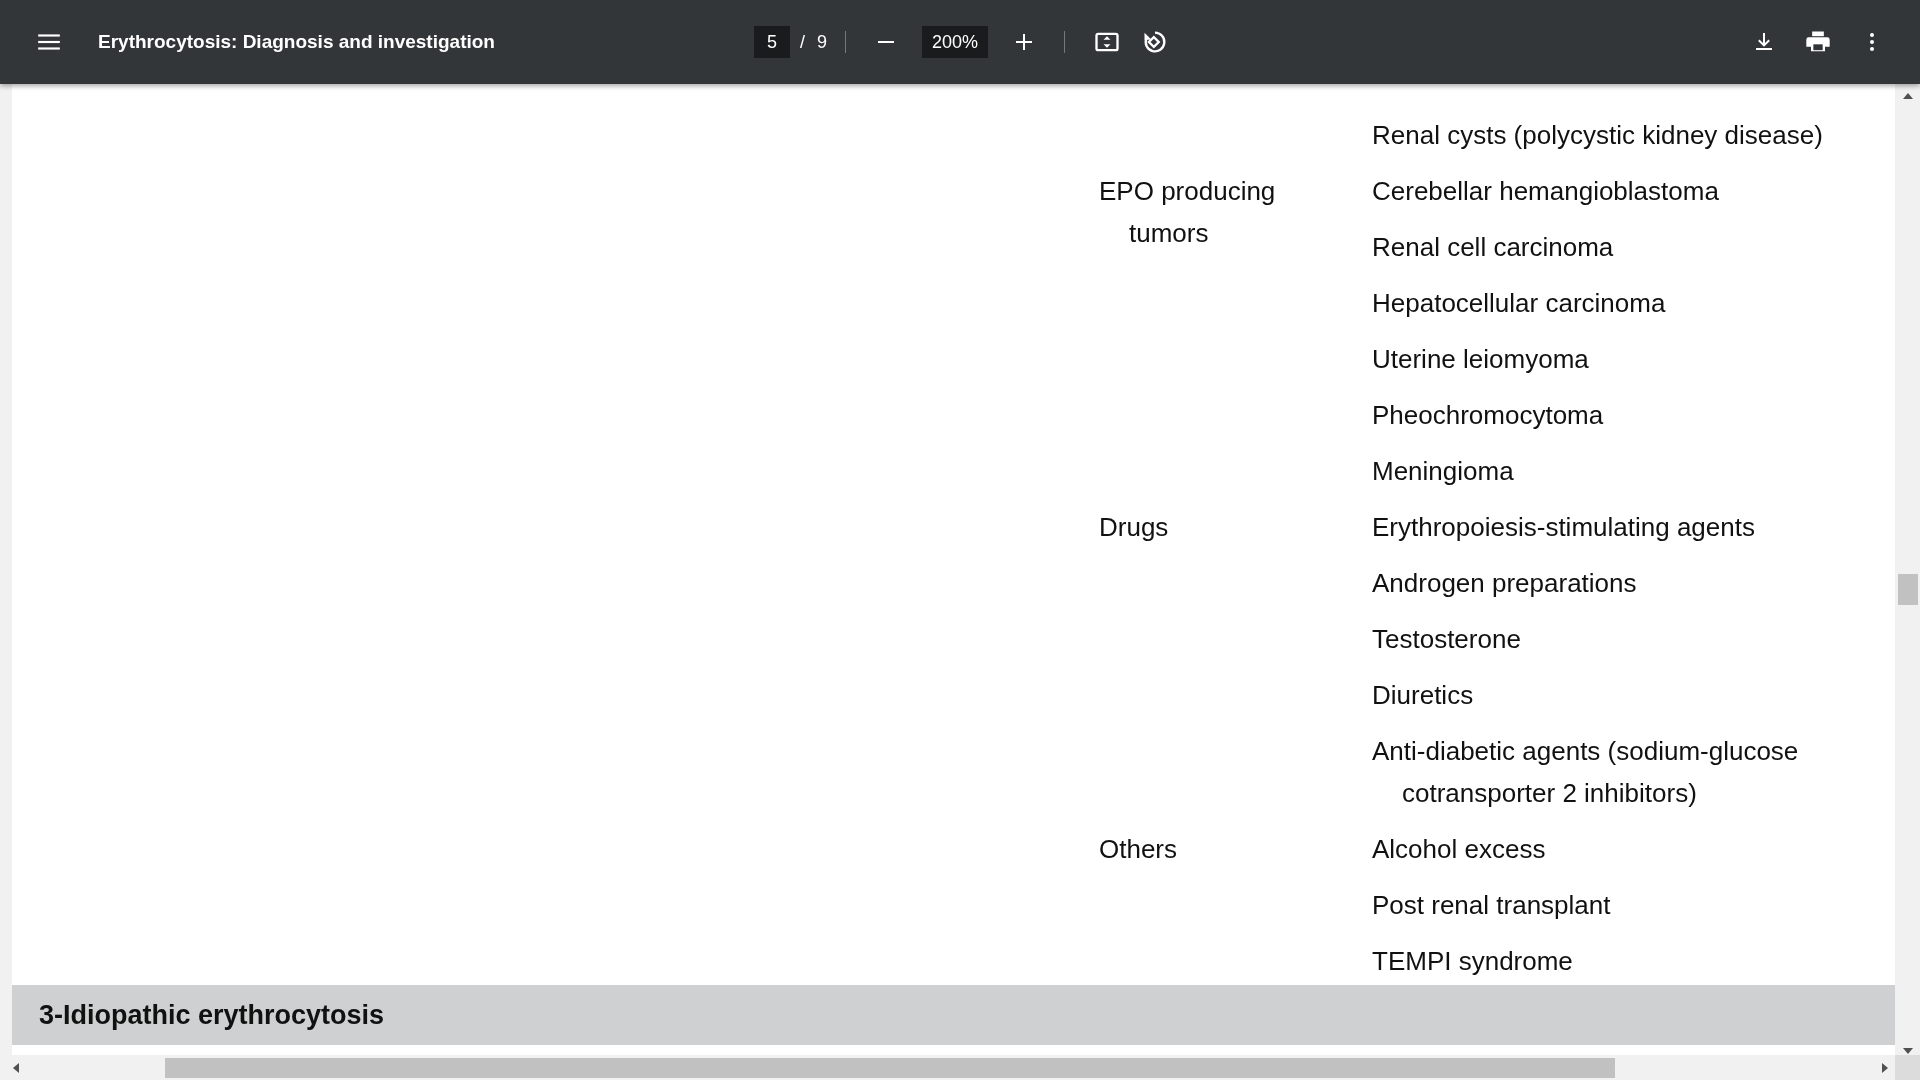  Describe the element at coordinates (1423, 695) in the screenshot. I see `condition-label: Diuretics` at that location.